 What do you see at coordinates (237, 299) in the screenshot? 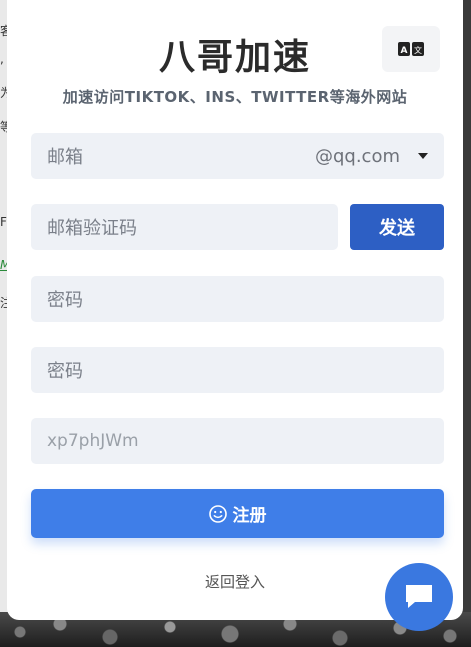
I see `password-field: 密码` at bounding box center [237, 299].